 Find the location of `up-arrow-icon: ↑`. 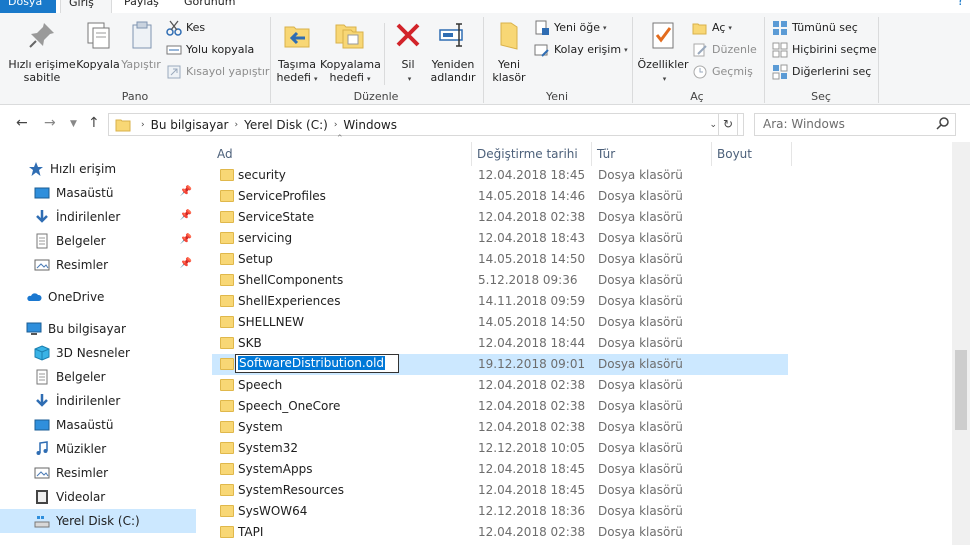

up-arrow-icon: ↑ is located at coordinates (94, 123).